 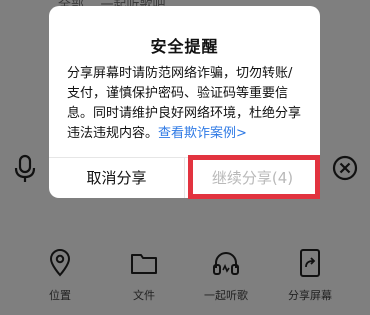 What do you see at coordinates (184, 46) in the screenshot?
I see `dialog-title: 安全提醒` at bounding box center [184, 46].